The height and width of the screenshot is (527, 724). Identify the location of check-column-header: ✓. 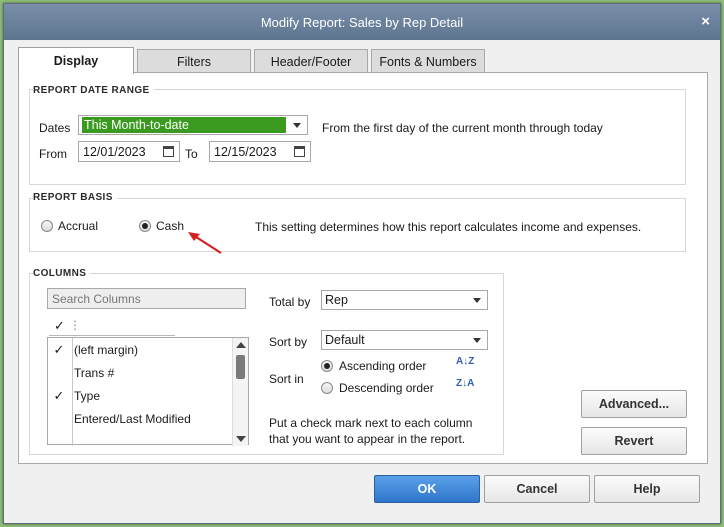
(59, 325).